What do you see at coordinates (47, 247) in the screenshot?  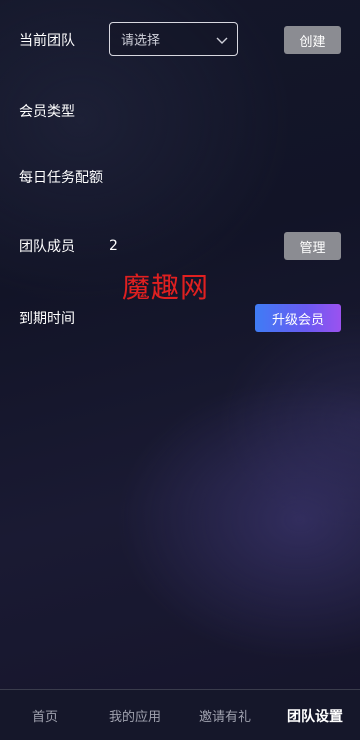 I see `team-members-label: 团队成员` at bounding box center [47, 247].